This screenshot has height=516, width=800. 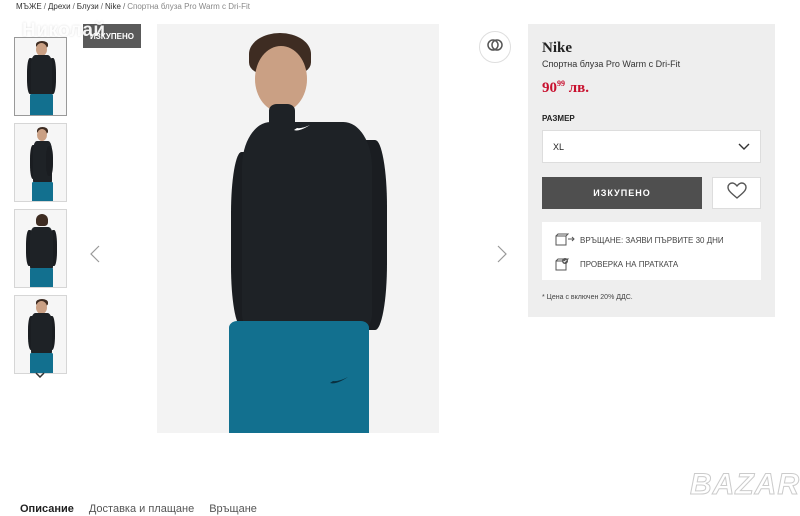 I want to click on breadcrumb-link-brand: Nike, so click(x=113, y=6).